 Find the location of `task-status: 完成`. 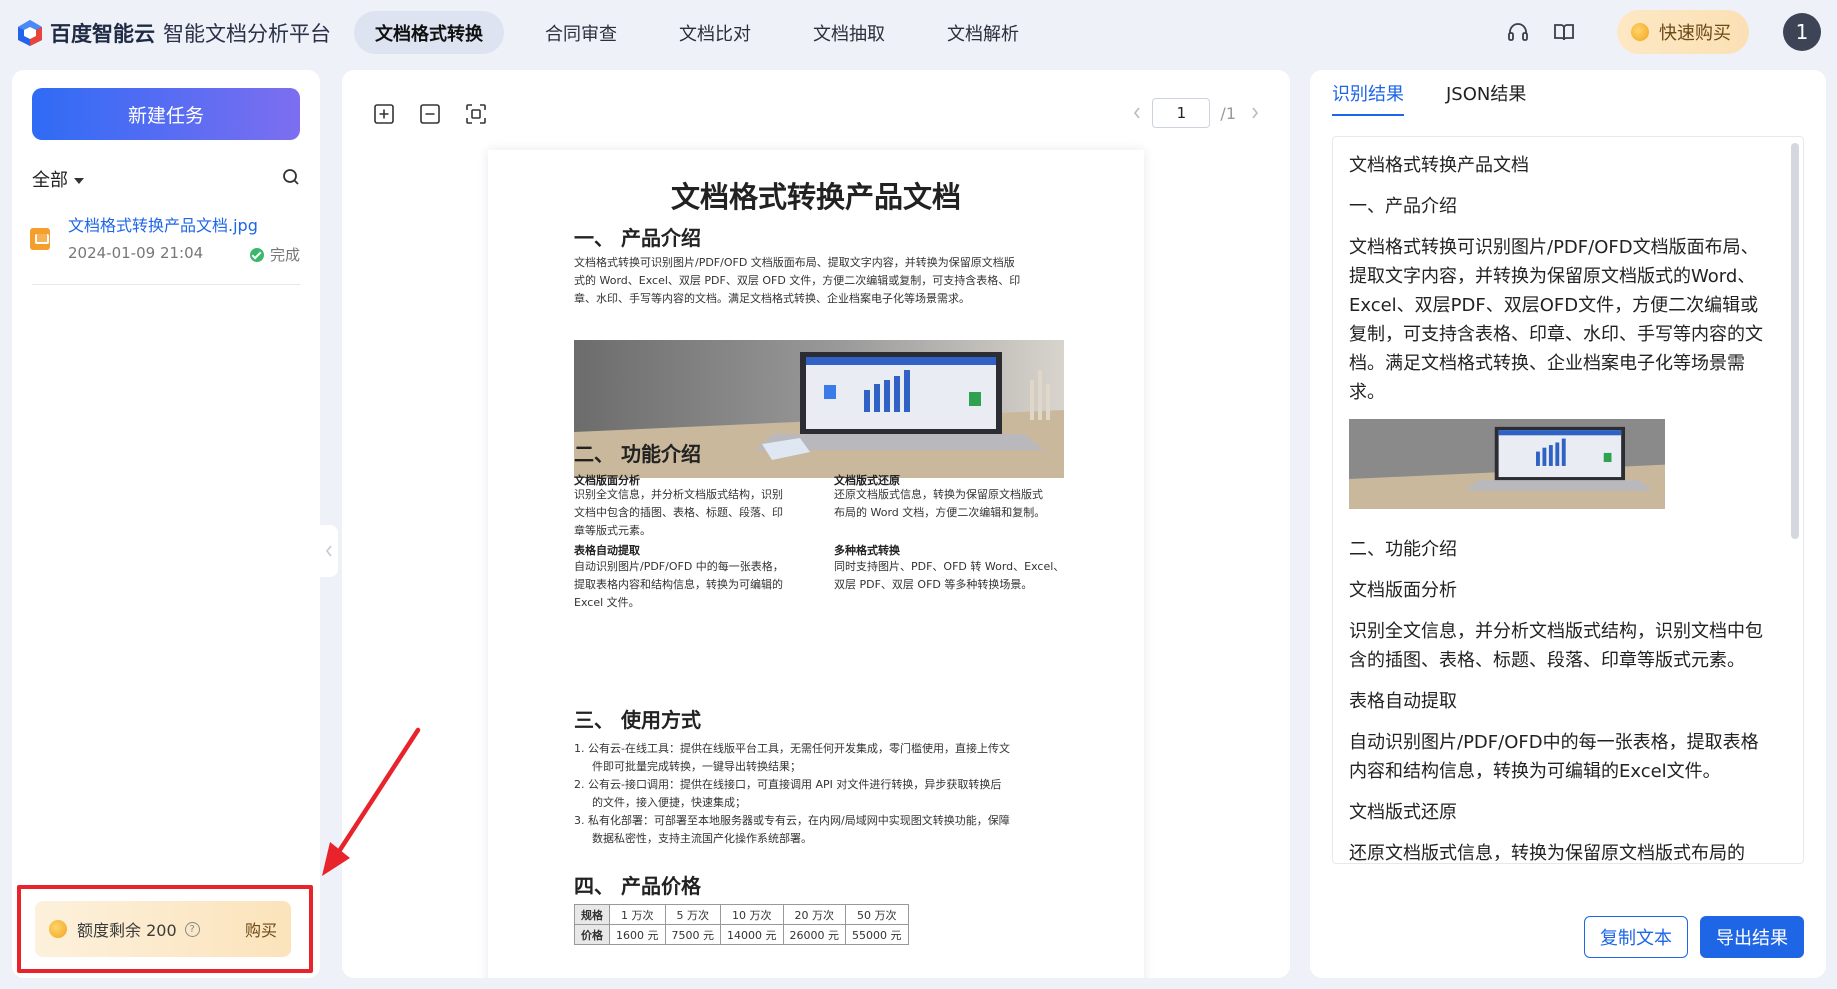

task-status: 完成 is located at coordinates (274, 254).